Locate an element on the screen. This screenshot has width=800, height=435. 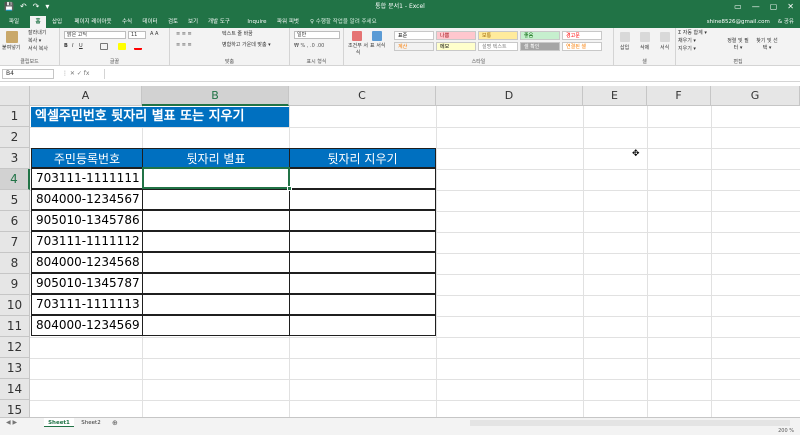
share-button: & 공유 is located at coordinates (786, 22).